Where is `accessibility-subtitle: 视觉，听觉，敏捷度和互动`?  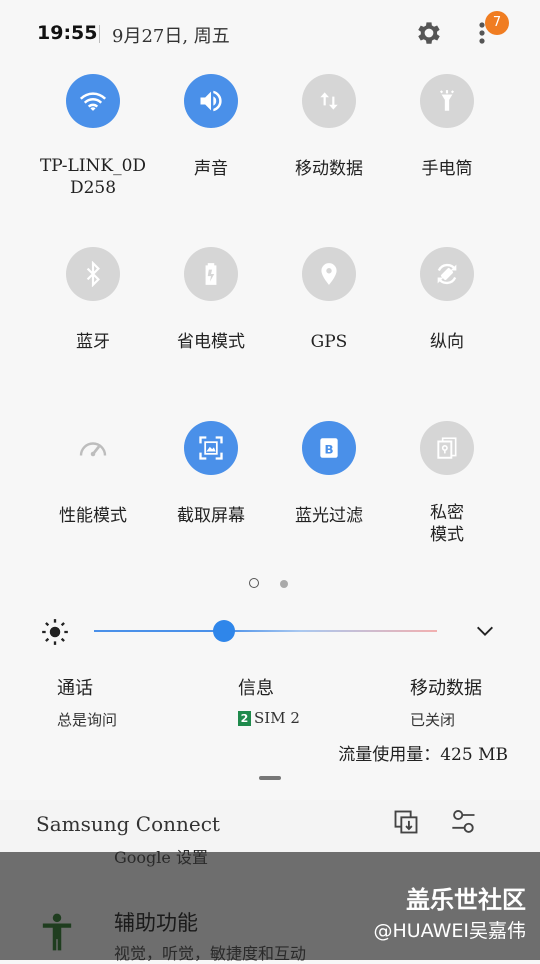 accessibility-subtitle: 视觉，听觉，敏捷度和互动 is located at coordinates (210, 953).